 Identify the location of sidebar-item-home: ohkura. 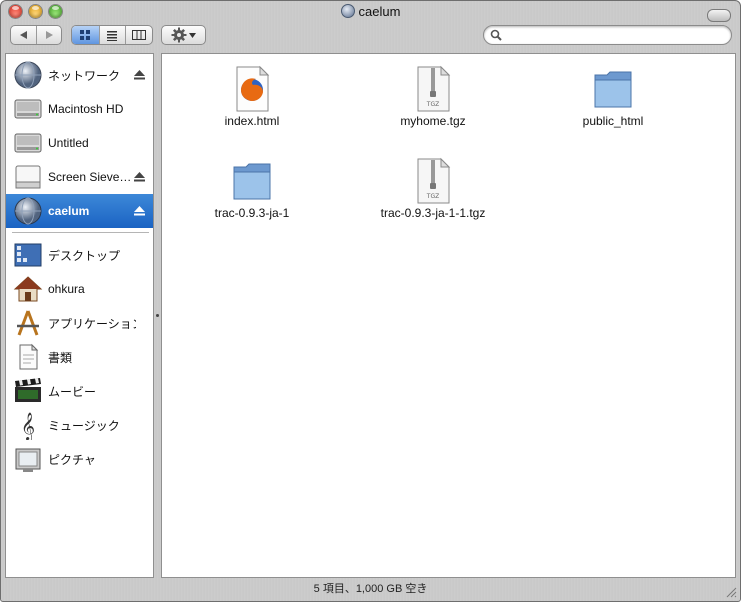
(79, 289).